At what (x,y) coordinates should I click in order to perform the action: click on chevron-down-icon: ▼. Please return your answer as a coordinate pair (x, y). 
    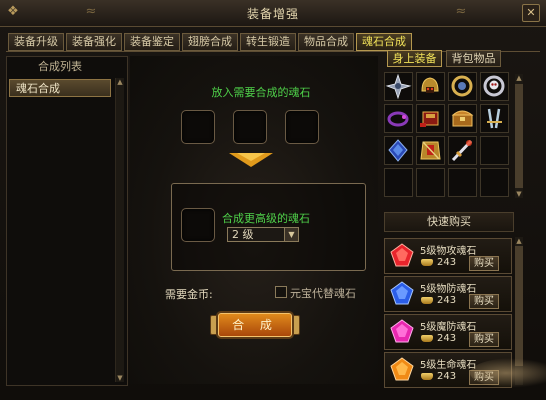
    Looking at the image, I should click on (291, 234).